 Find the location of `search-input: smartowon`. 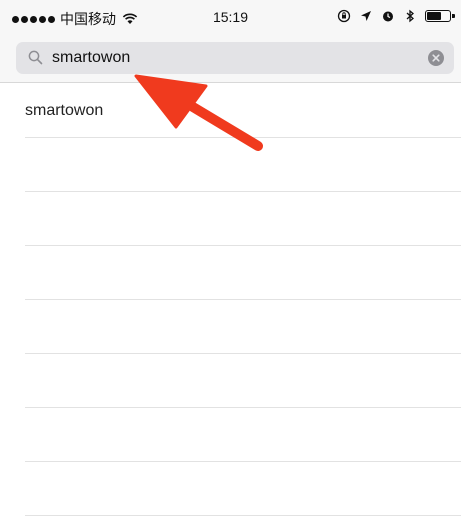

search-input: smartowon is located at coordinates (91, 58).